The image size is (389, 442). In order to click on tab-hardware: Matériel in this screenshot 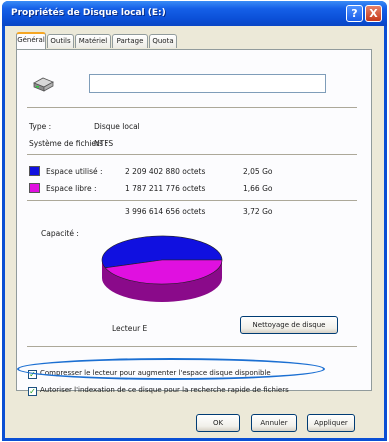, I will do `click(93, 41)`.